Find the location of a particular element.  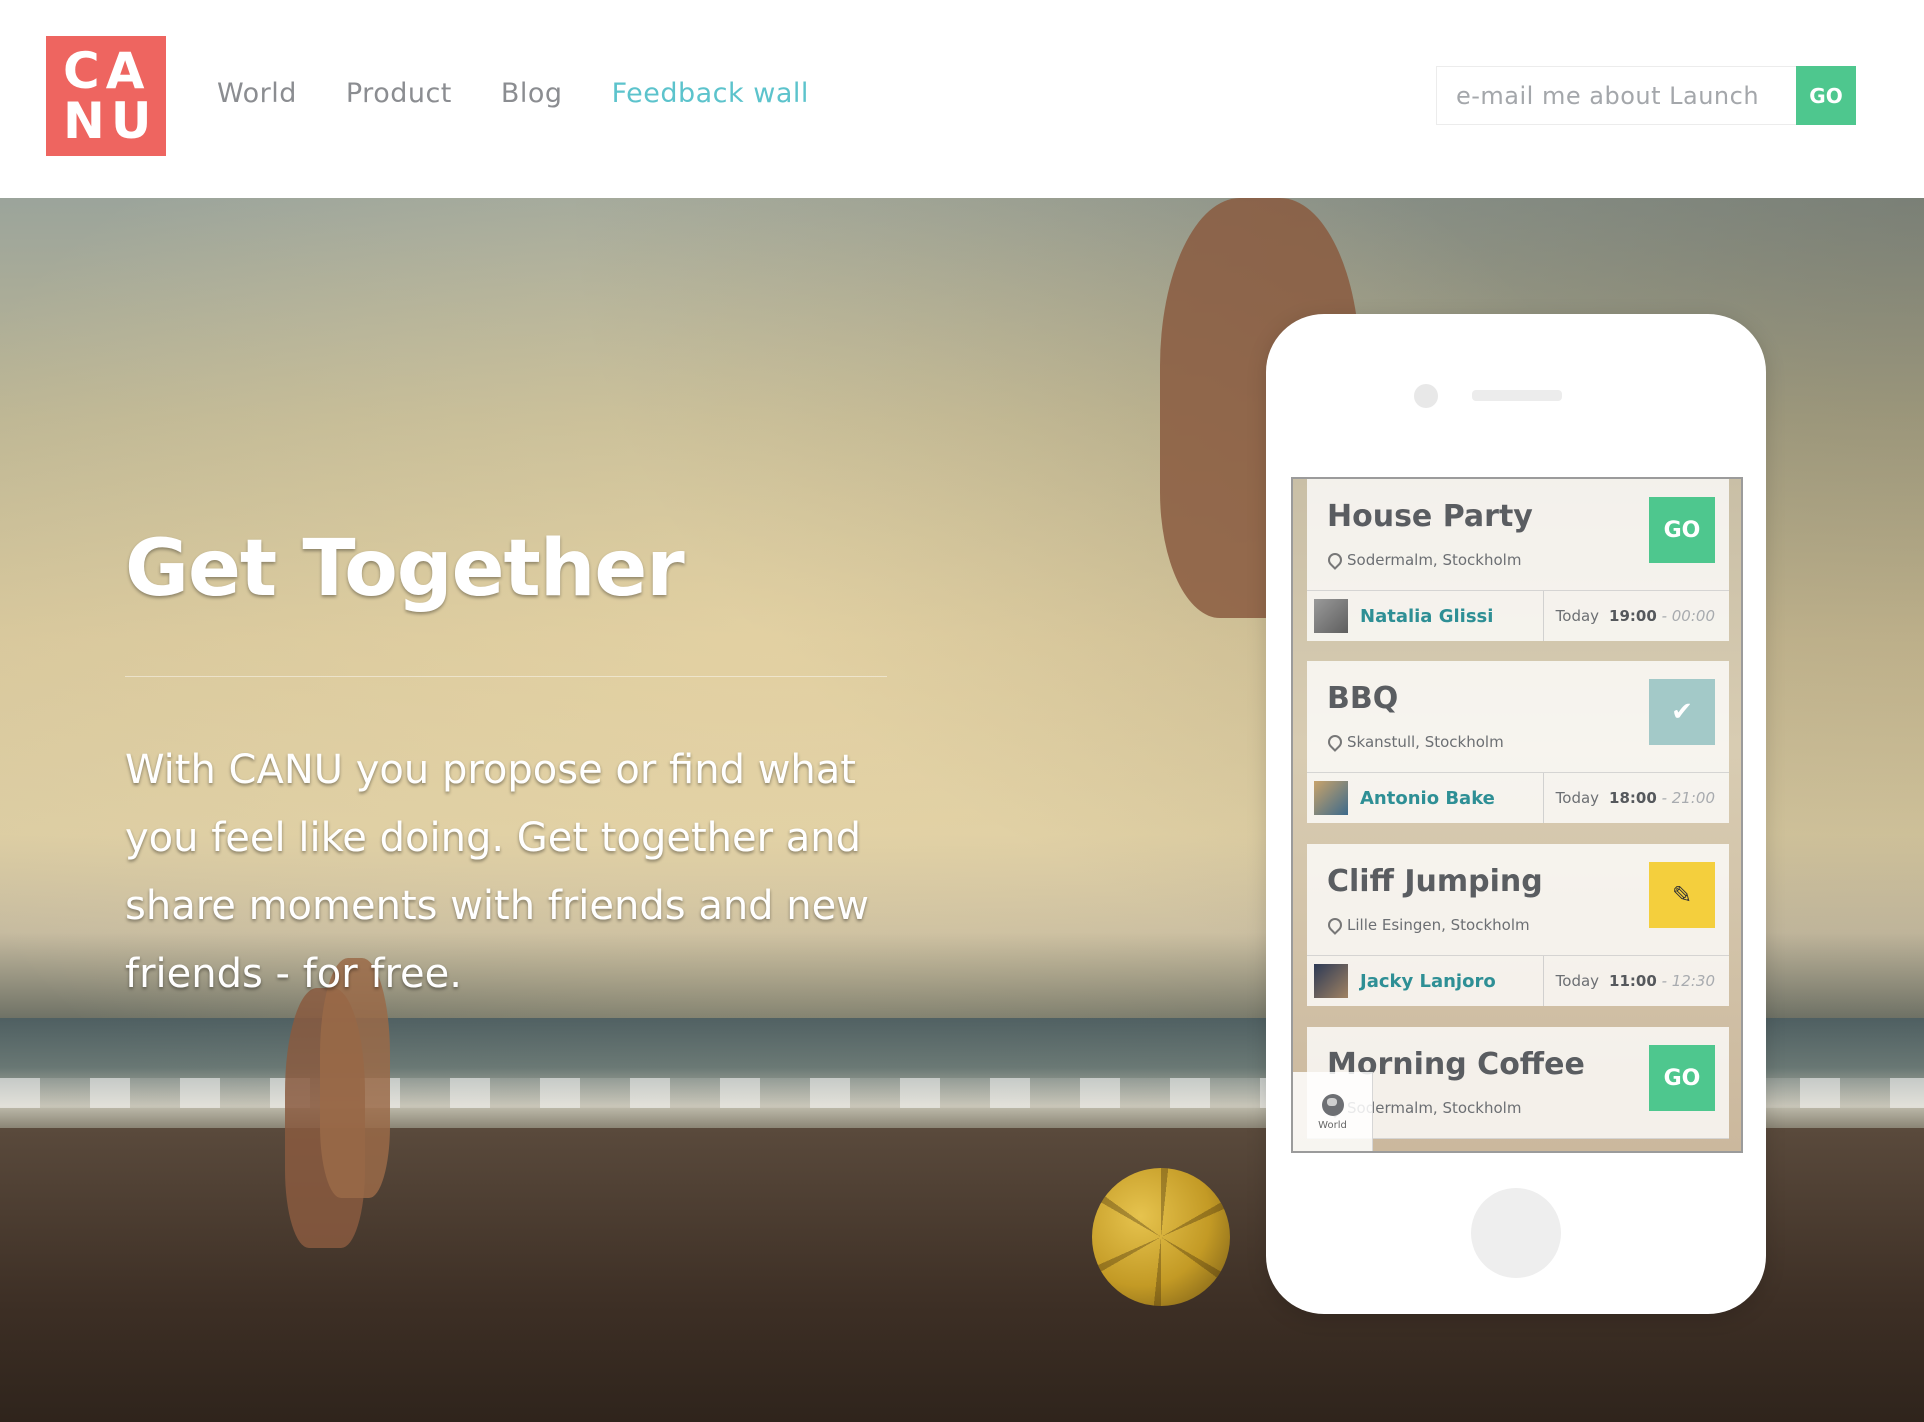

world-tab-label: World is located at coordinates (1332, 1125).